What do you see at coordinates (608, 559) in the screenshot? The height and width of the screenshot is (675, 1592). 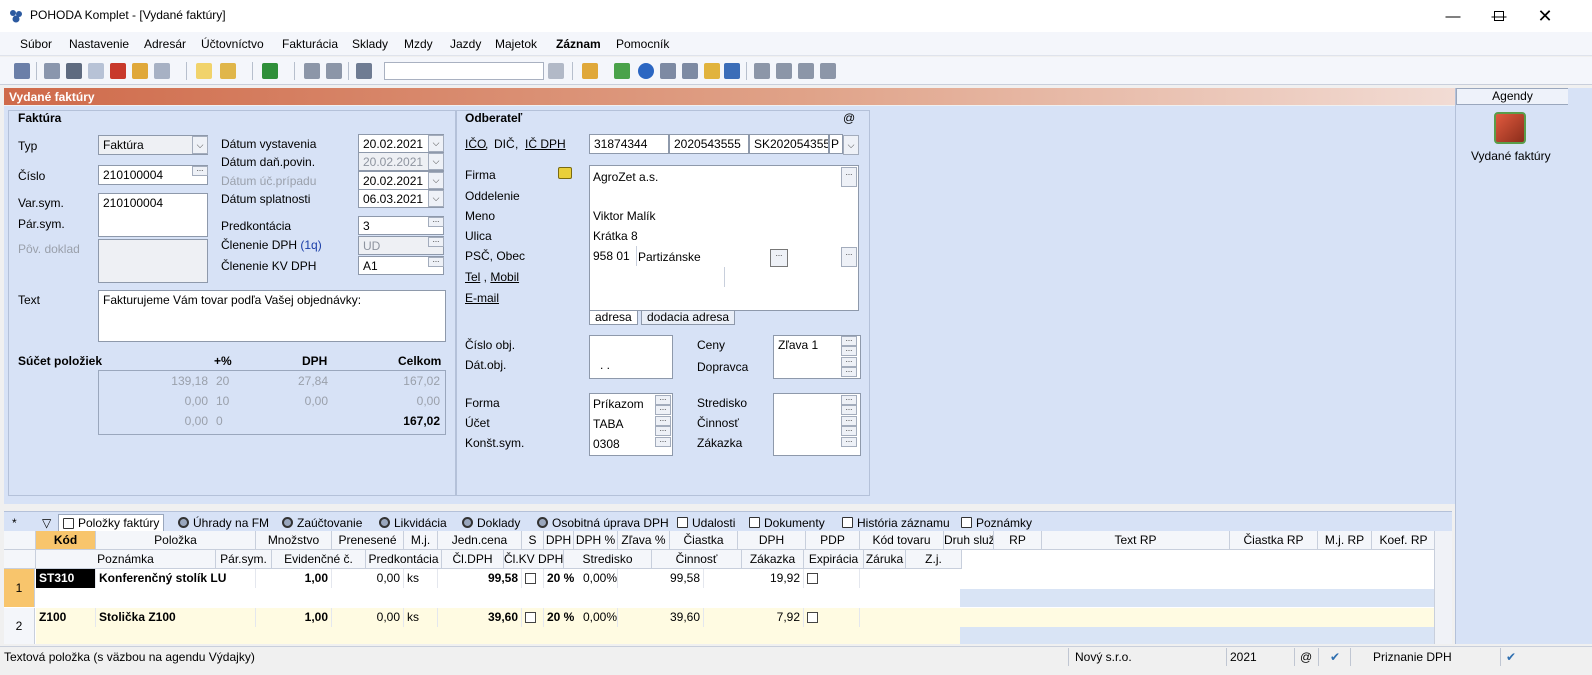 I see `col-stredisko: Stredisko` at bounding box center [608, 559].